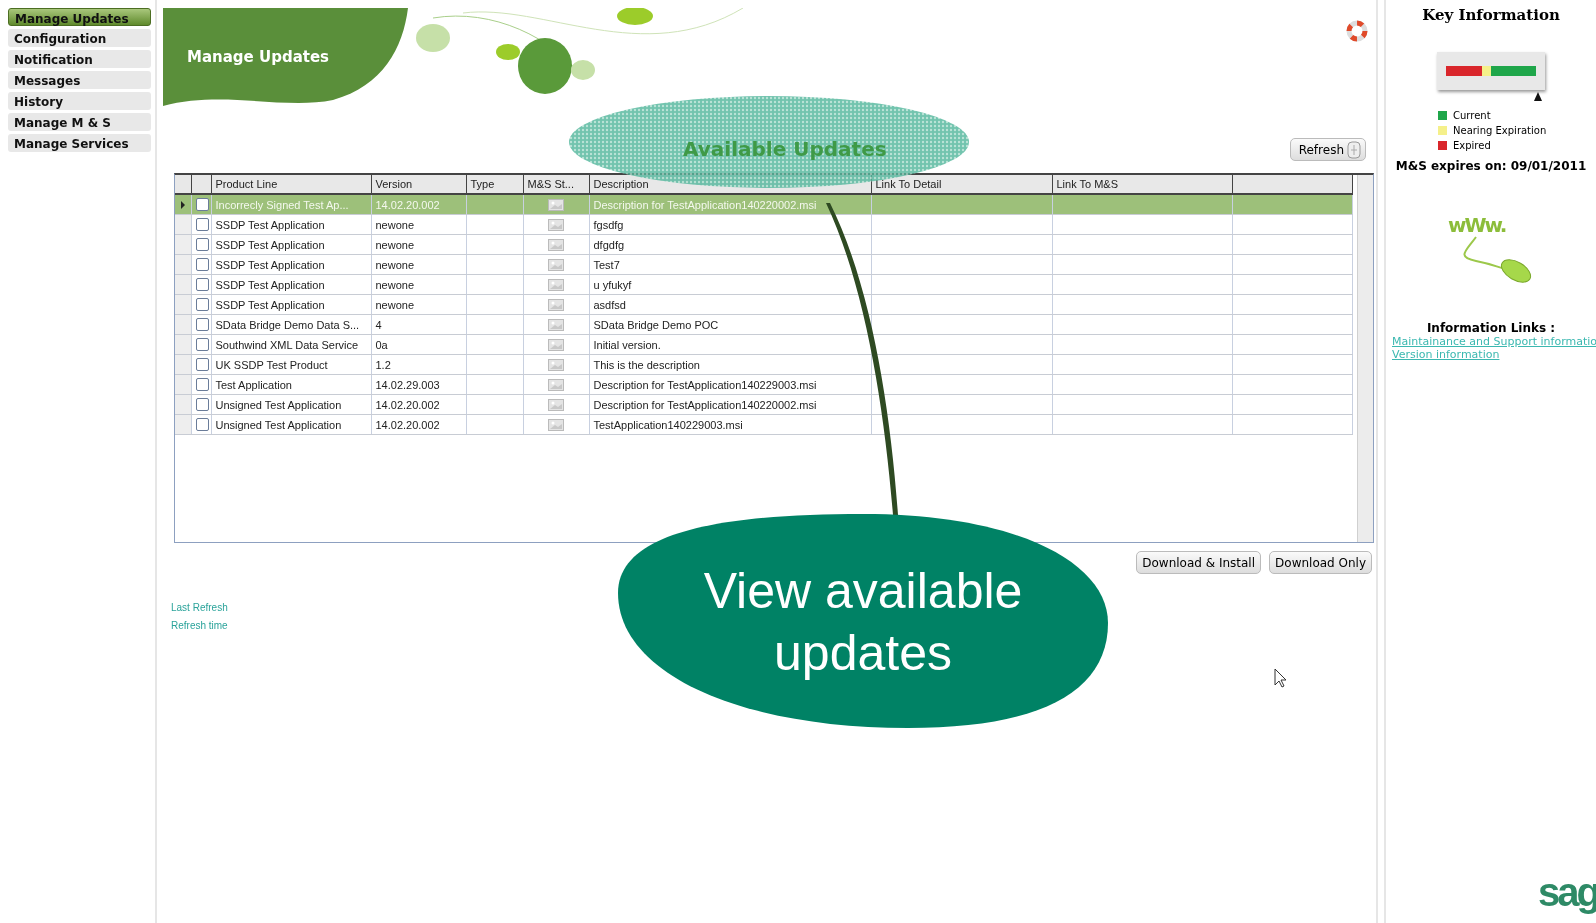  What do you see at coordinates (258, 57) in the screenshot?
I see `page-title: Manage Updates` at bounding box center [258, 57].